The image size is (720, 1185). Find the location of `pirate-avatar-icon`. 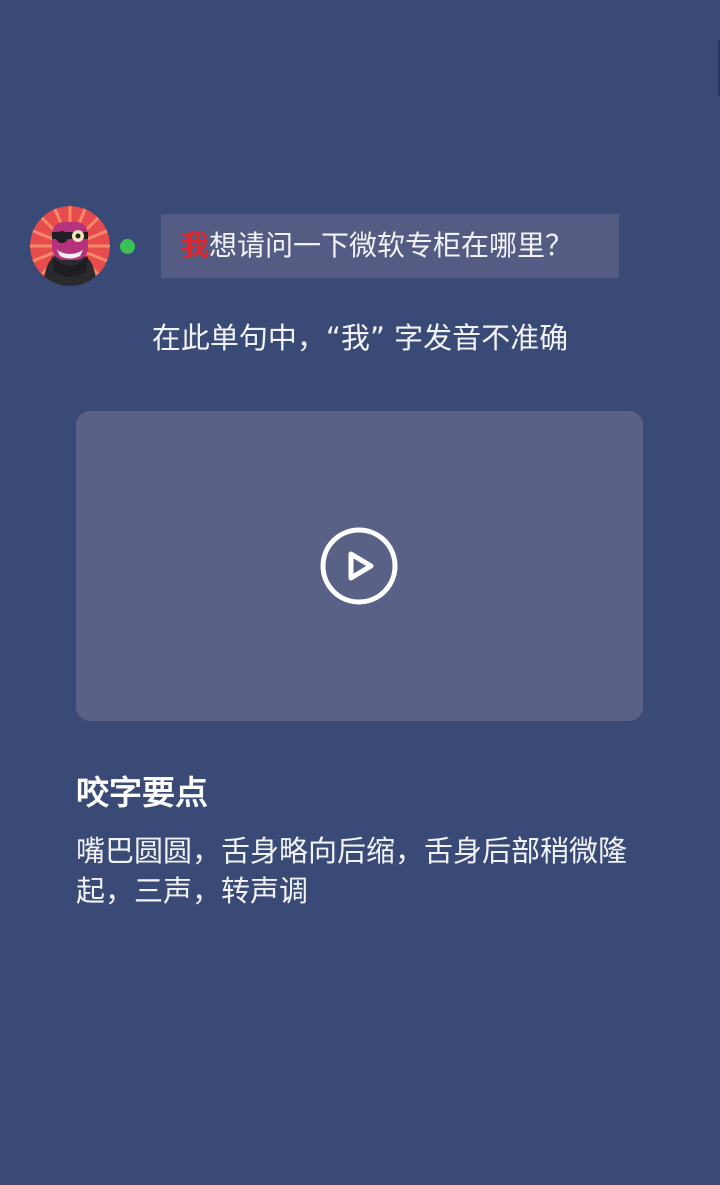

pirate-avatar-icon is located at coordinates (70, 246).